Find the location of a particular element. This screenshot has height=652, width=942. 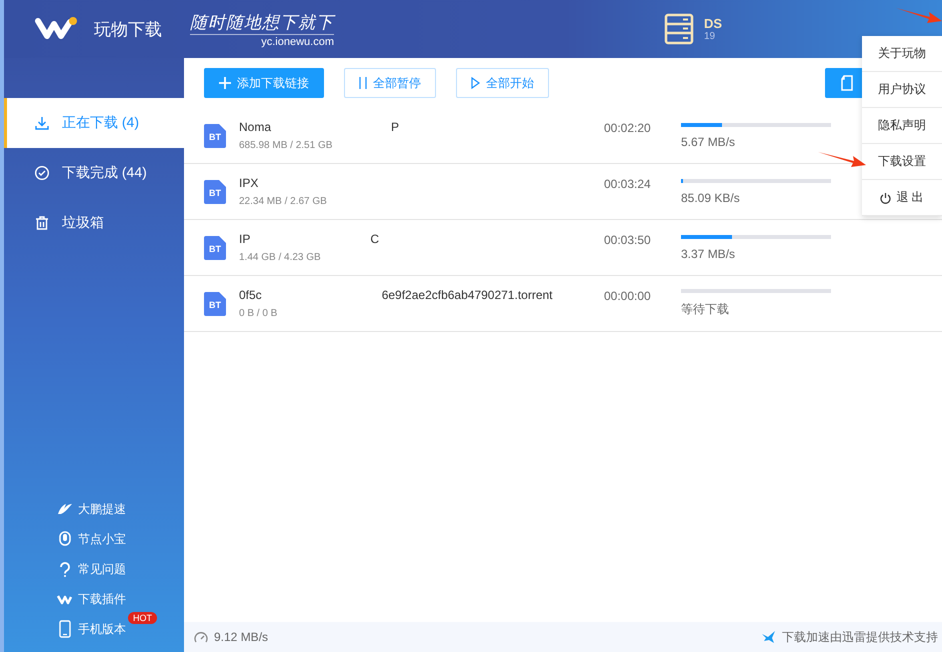

time-remaining: 00:03:24 is located at coordinates (628, 183).